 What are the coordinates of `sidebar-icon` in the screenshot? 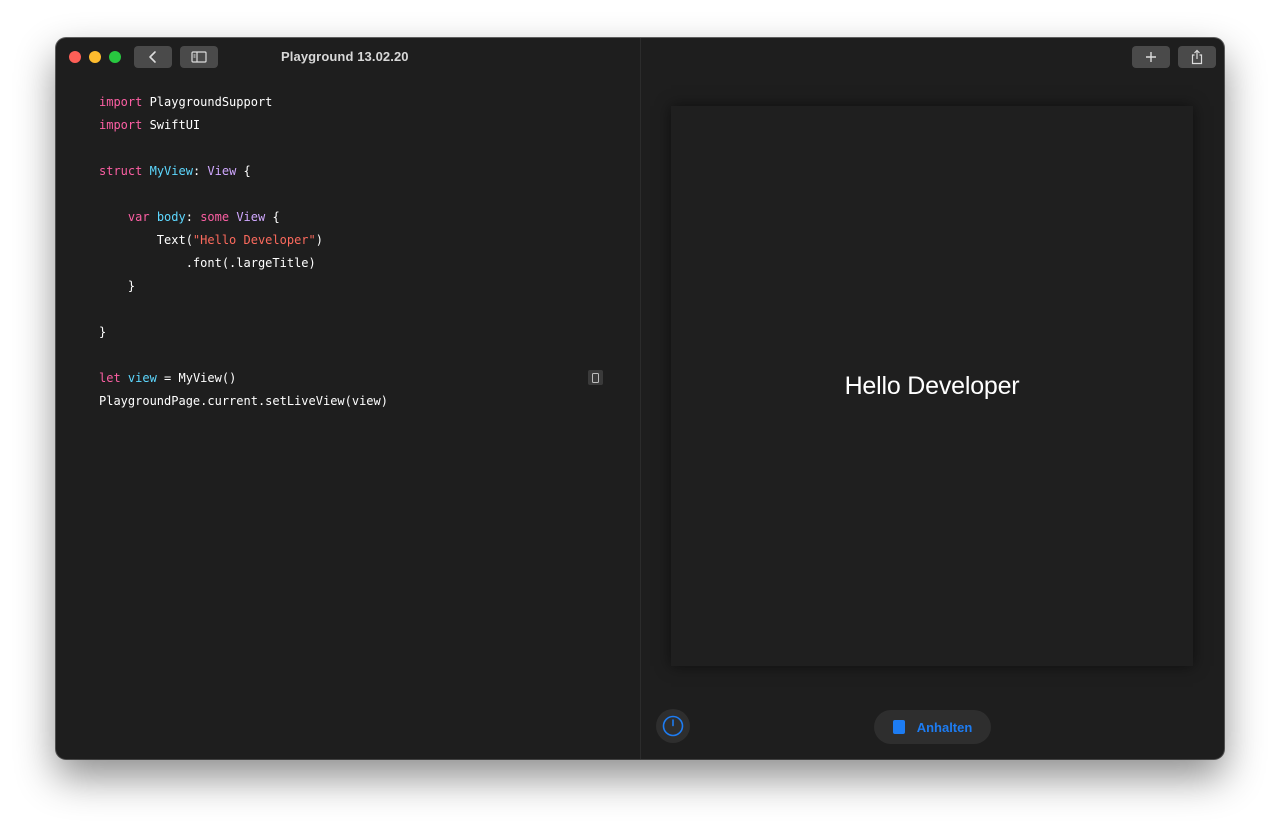 It's located at (199, 57).